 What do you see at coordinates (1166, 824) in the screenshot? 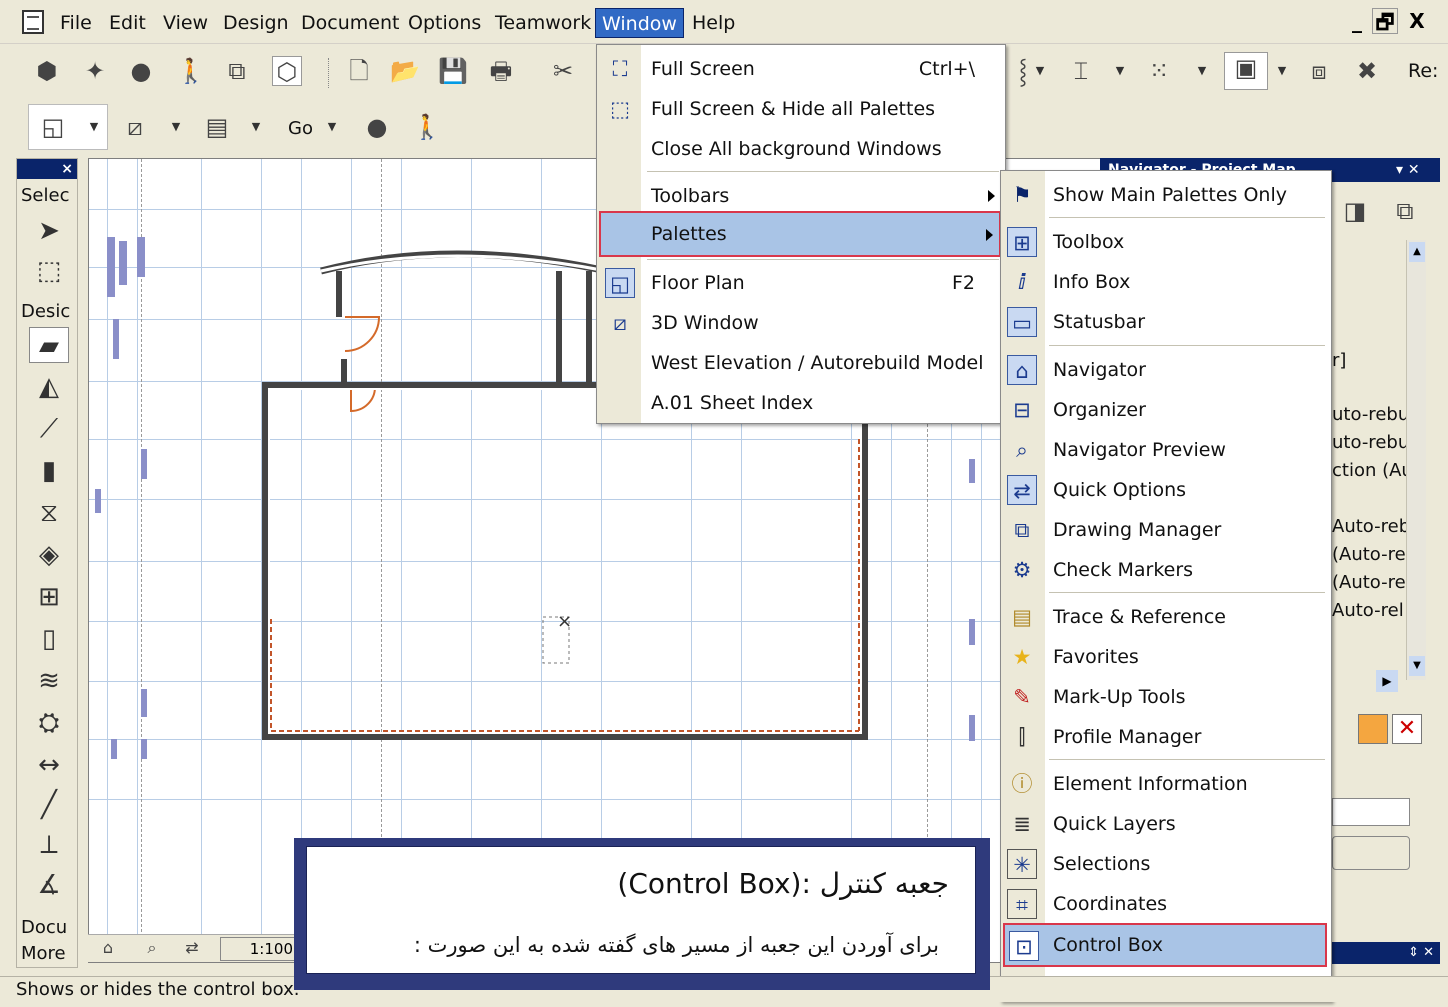
I see `menu-item-quick-layers: ≣ Quick Layers` at bounding box center [1166, 824].